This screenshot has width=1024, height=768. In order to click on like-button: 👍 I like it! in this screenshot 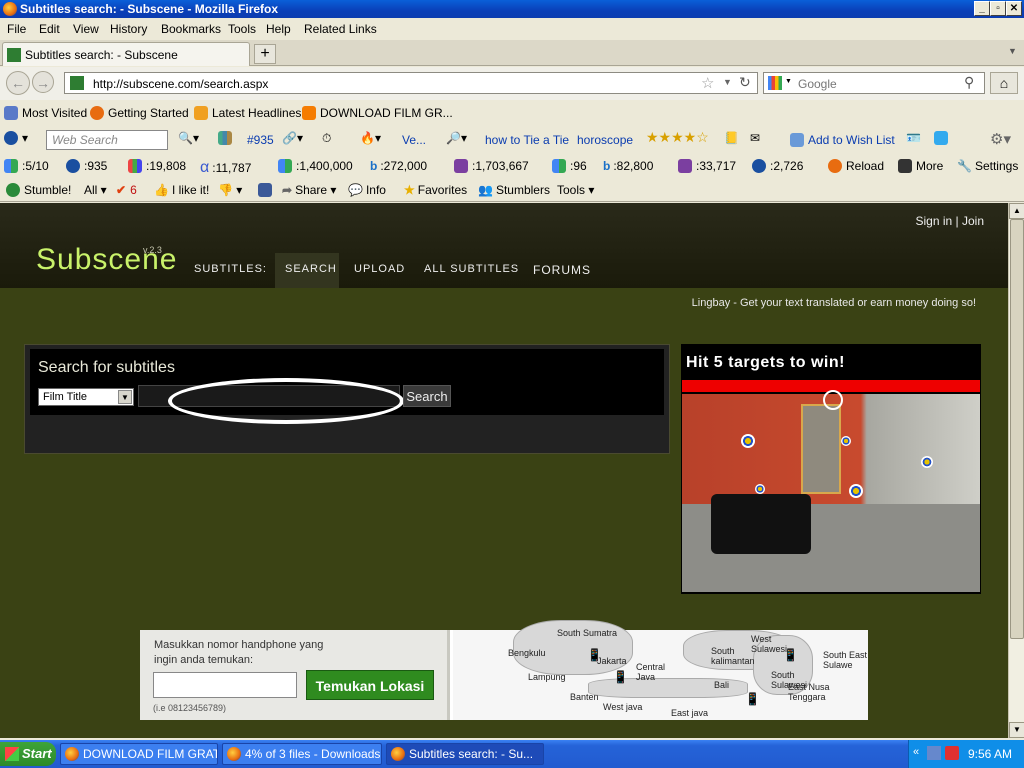, I will do `click(181, 190)`.